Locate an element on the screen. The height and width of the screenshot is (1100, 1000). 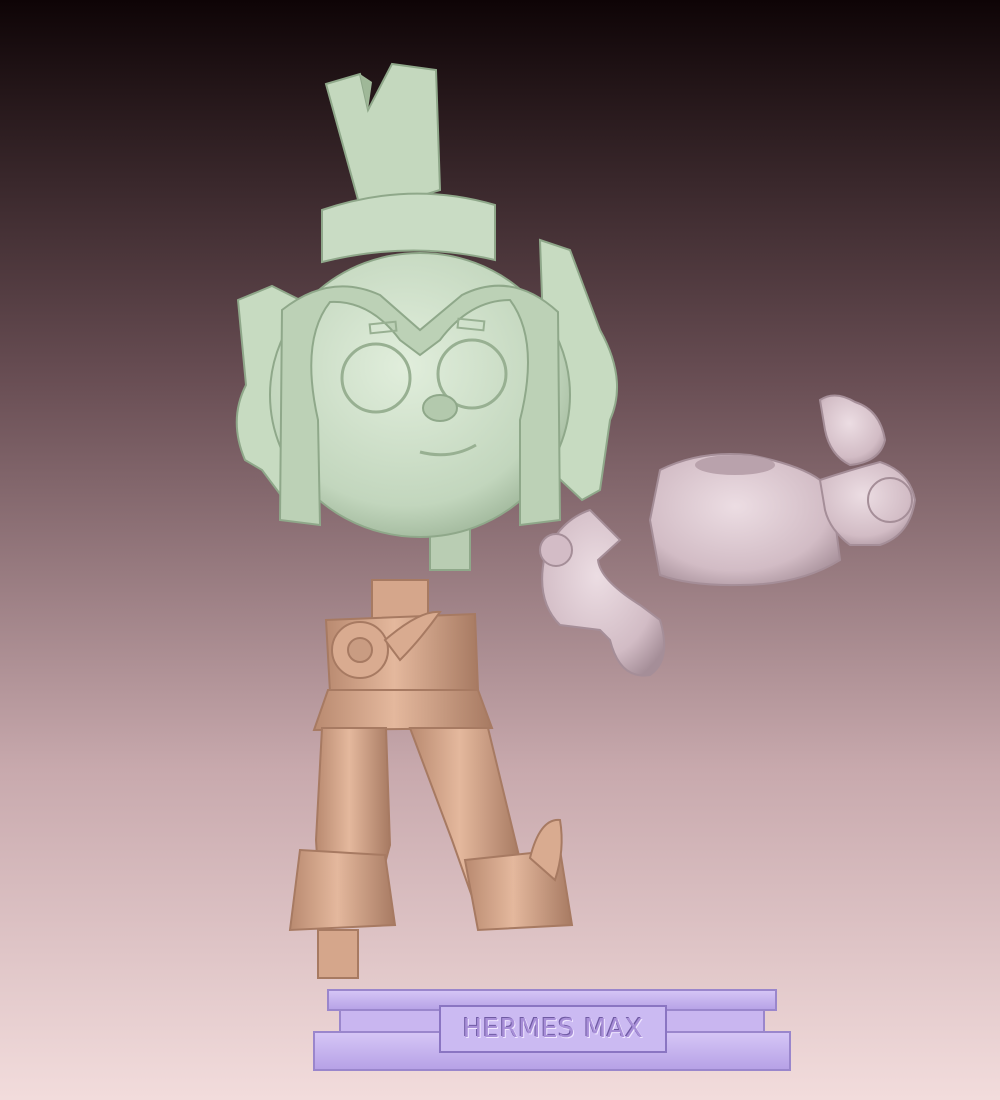
left-boot is located at coordinates (342, 890).